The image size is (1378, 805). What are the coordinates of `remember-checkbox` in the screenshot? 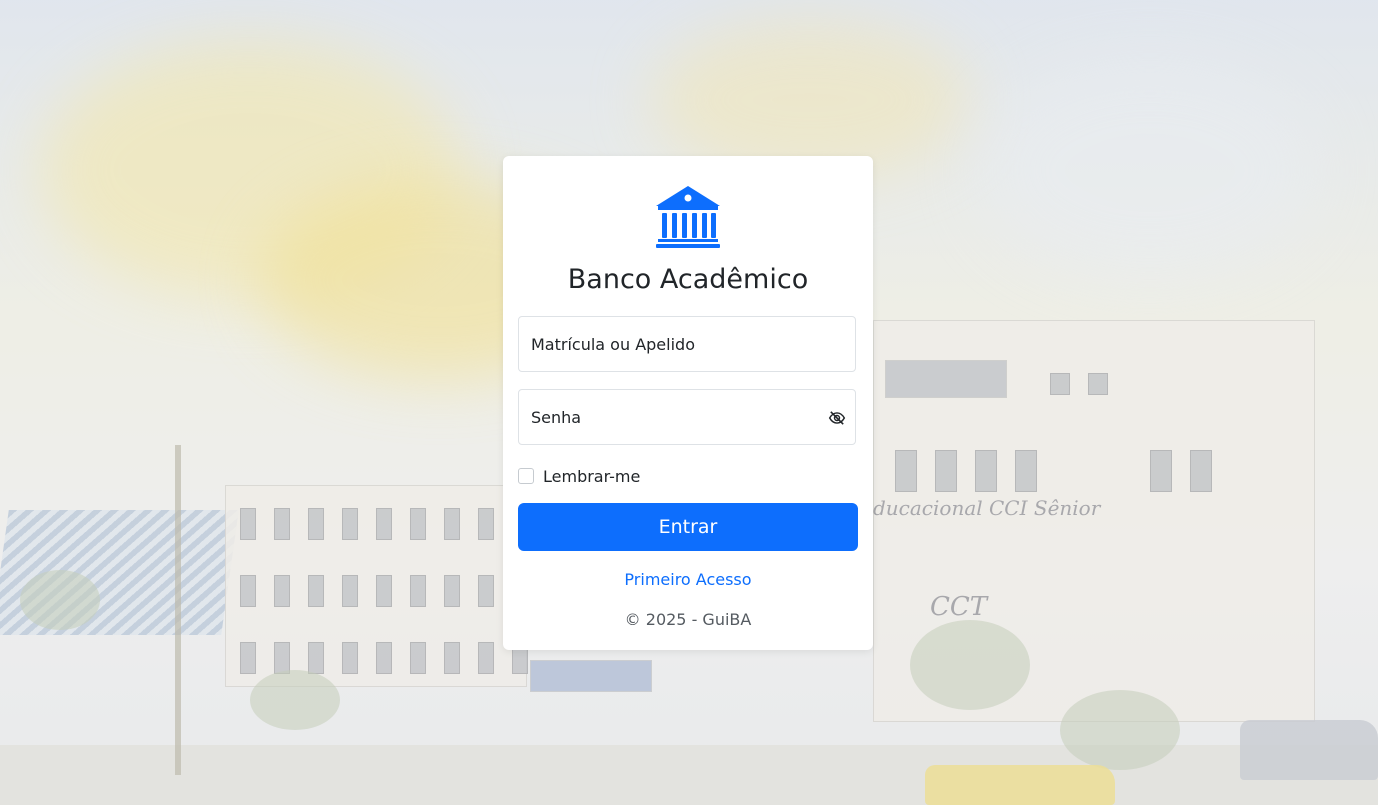 It's located at (526, 476).